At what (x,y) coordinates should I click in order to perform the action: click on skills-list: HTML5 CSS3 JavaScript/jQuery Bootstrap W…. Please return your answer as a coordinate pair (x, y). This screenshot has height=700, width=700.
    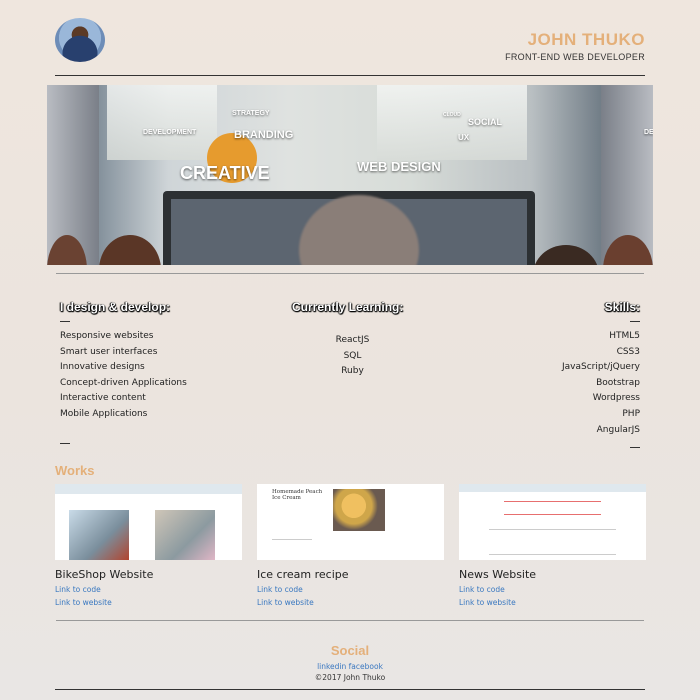
    Looking at the image, I should click on (601, 383).